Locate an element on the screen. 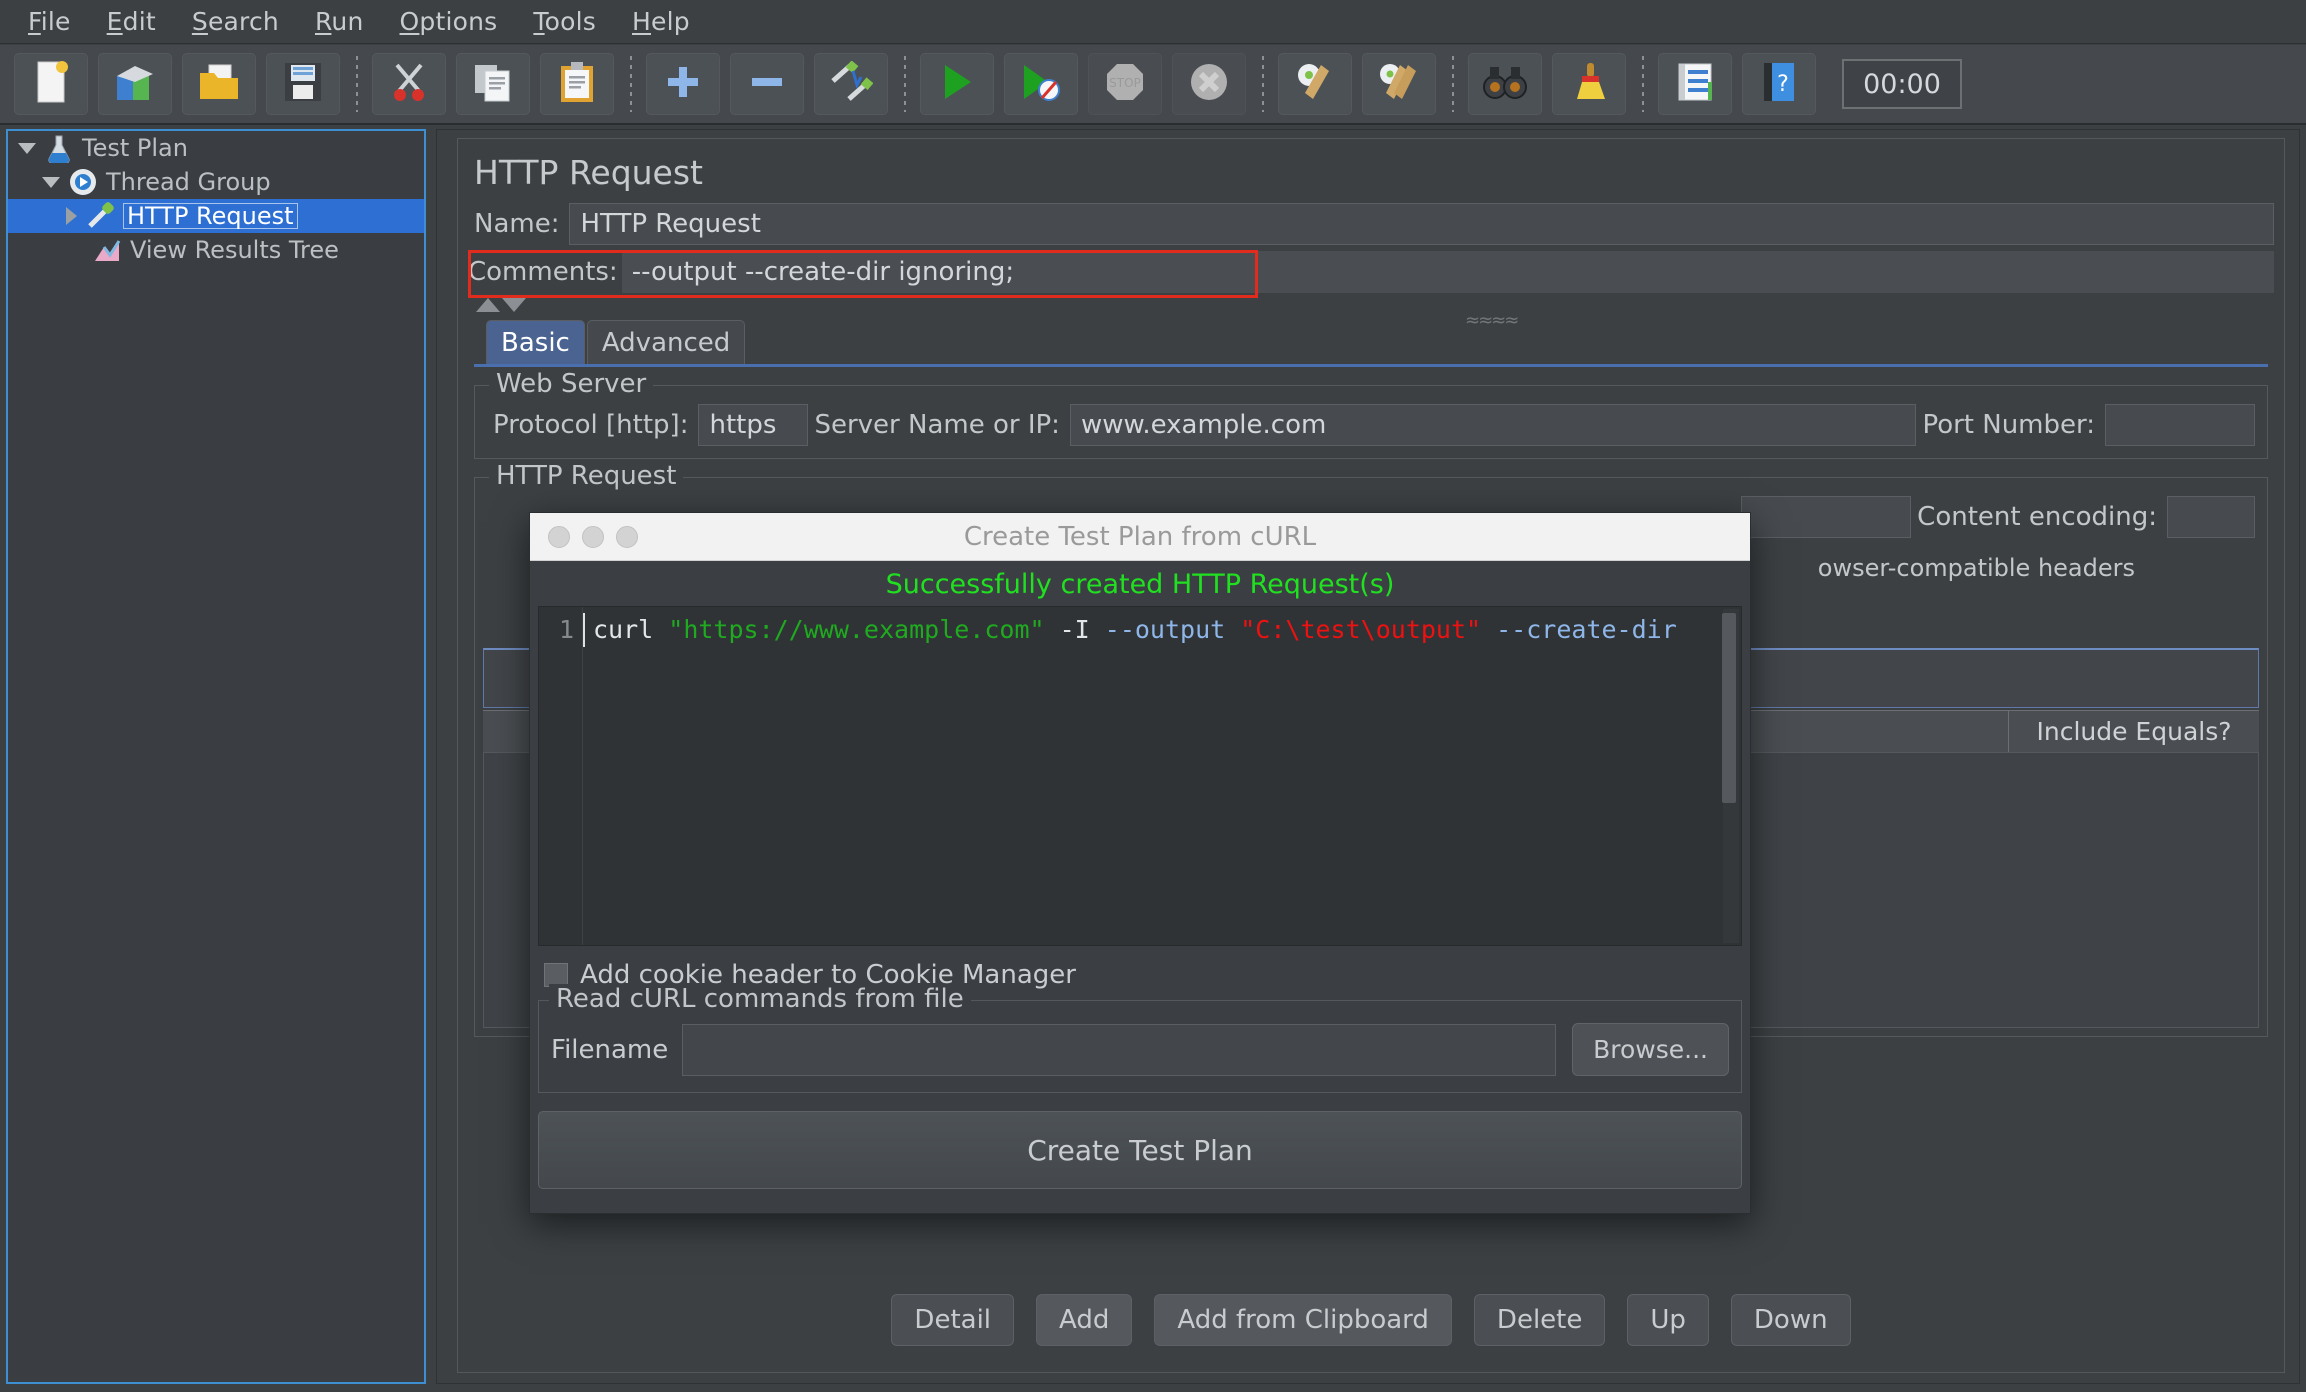  paste-clipboard-icon is located at coordinates (577, 84).